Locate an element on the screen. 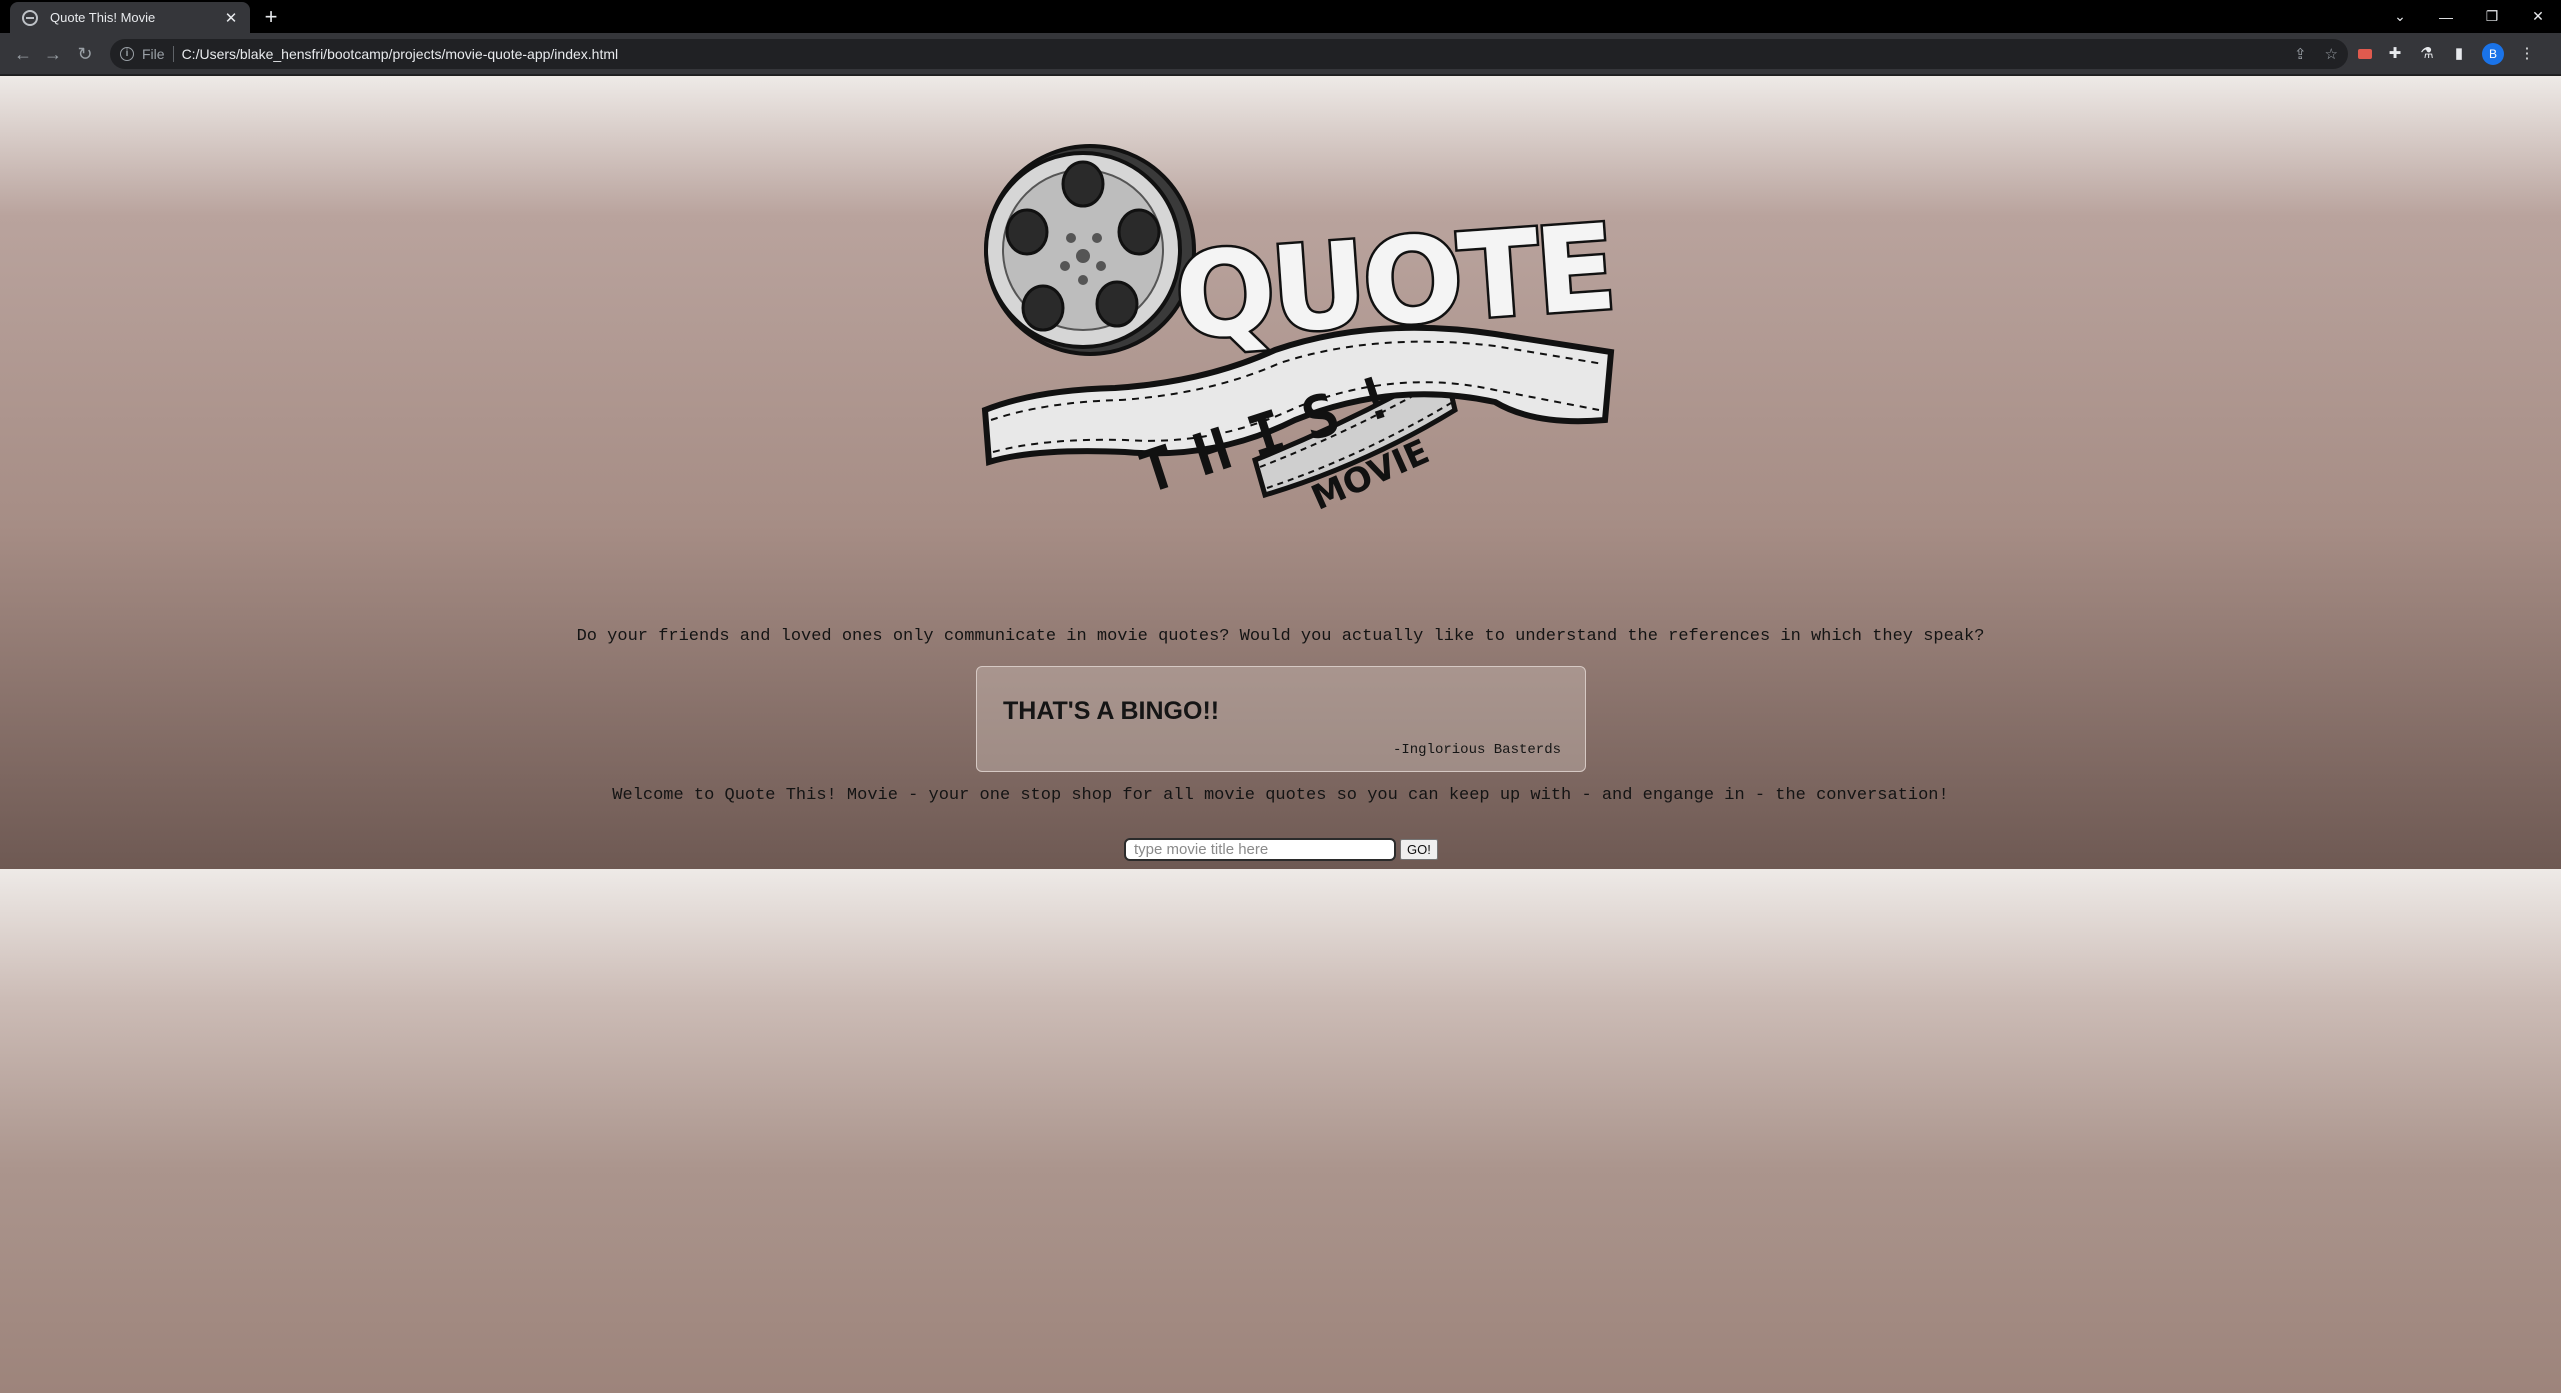 The width and height of the screenshot is (2561, 1393). window-controls: ⌄ — ❐ ✕ is located at coordinates (2469, 16).